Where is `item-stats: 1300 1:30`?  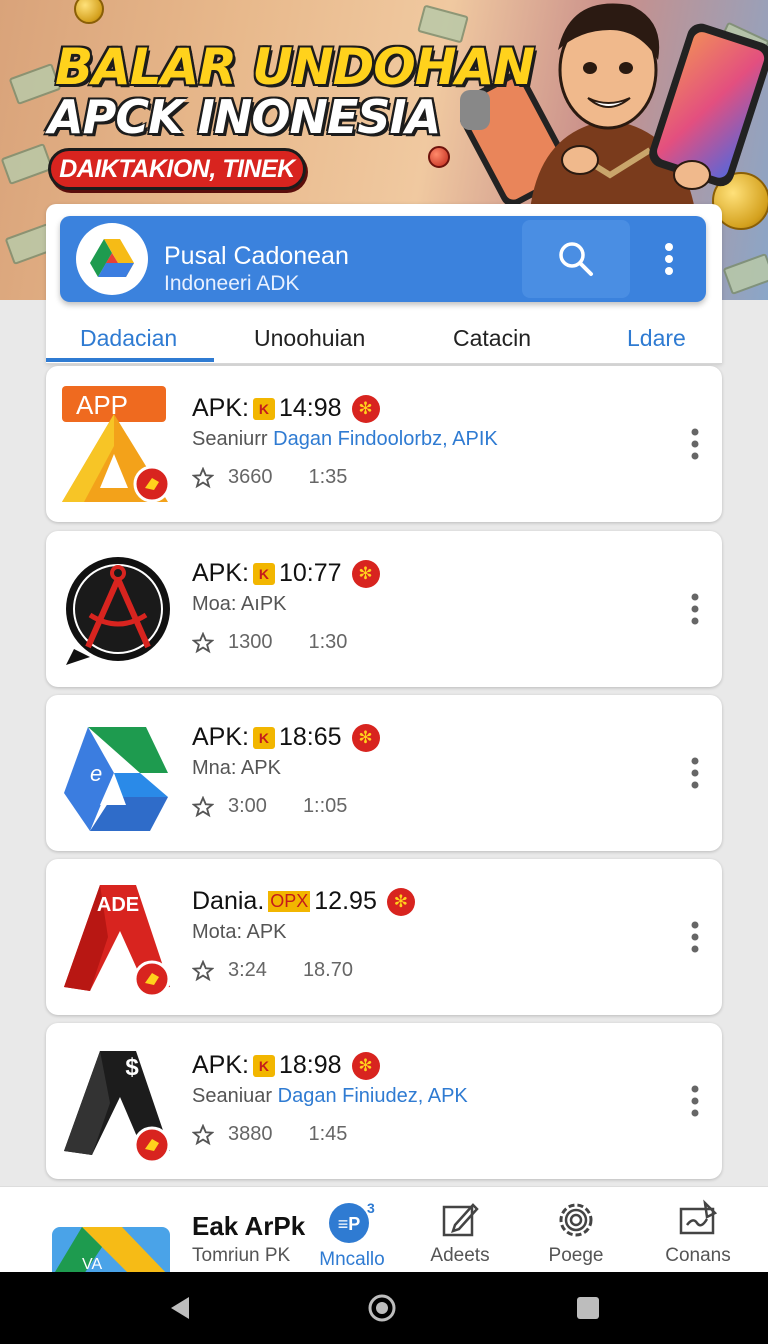
item-stats: 1300 1:30 is located at coordinates (269, 642).